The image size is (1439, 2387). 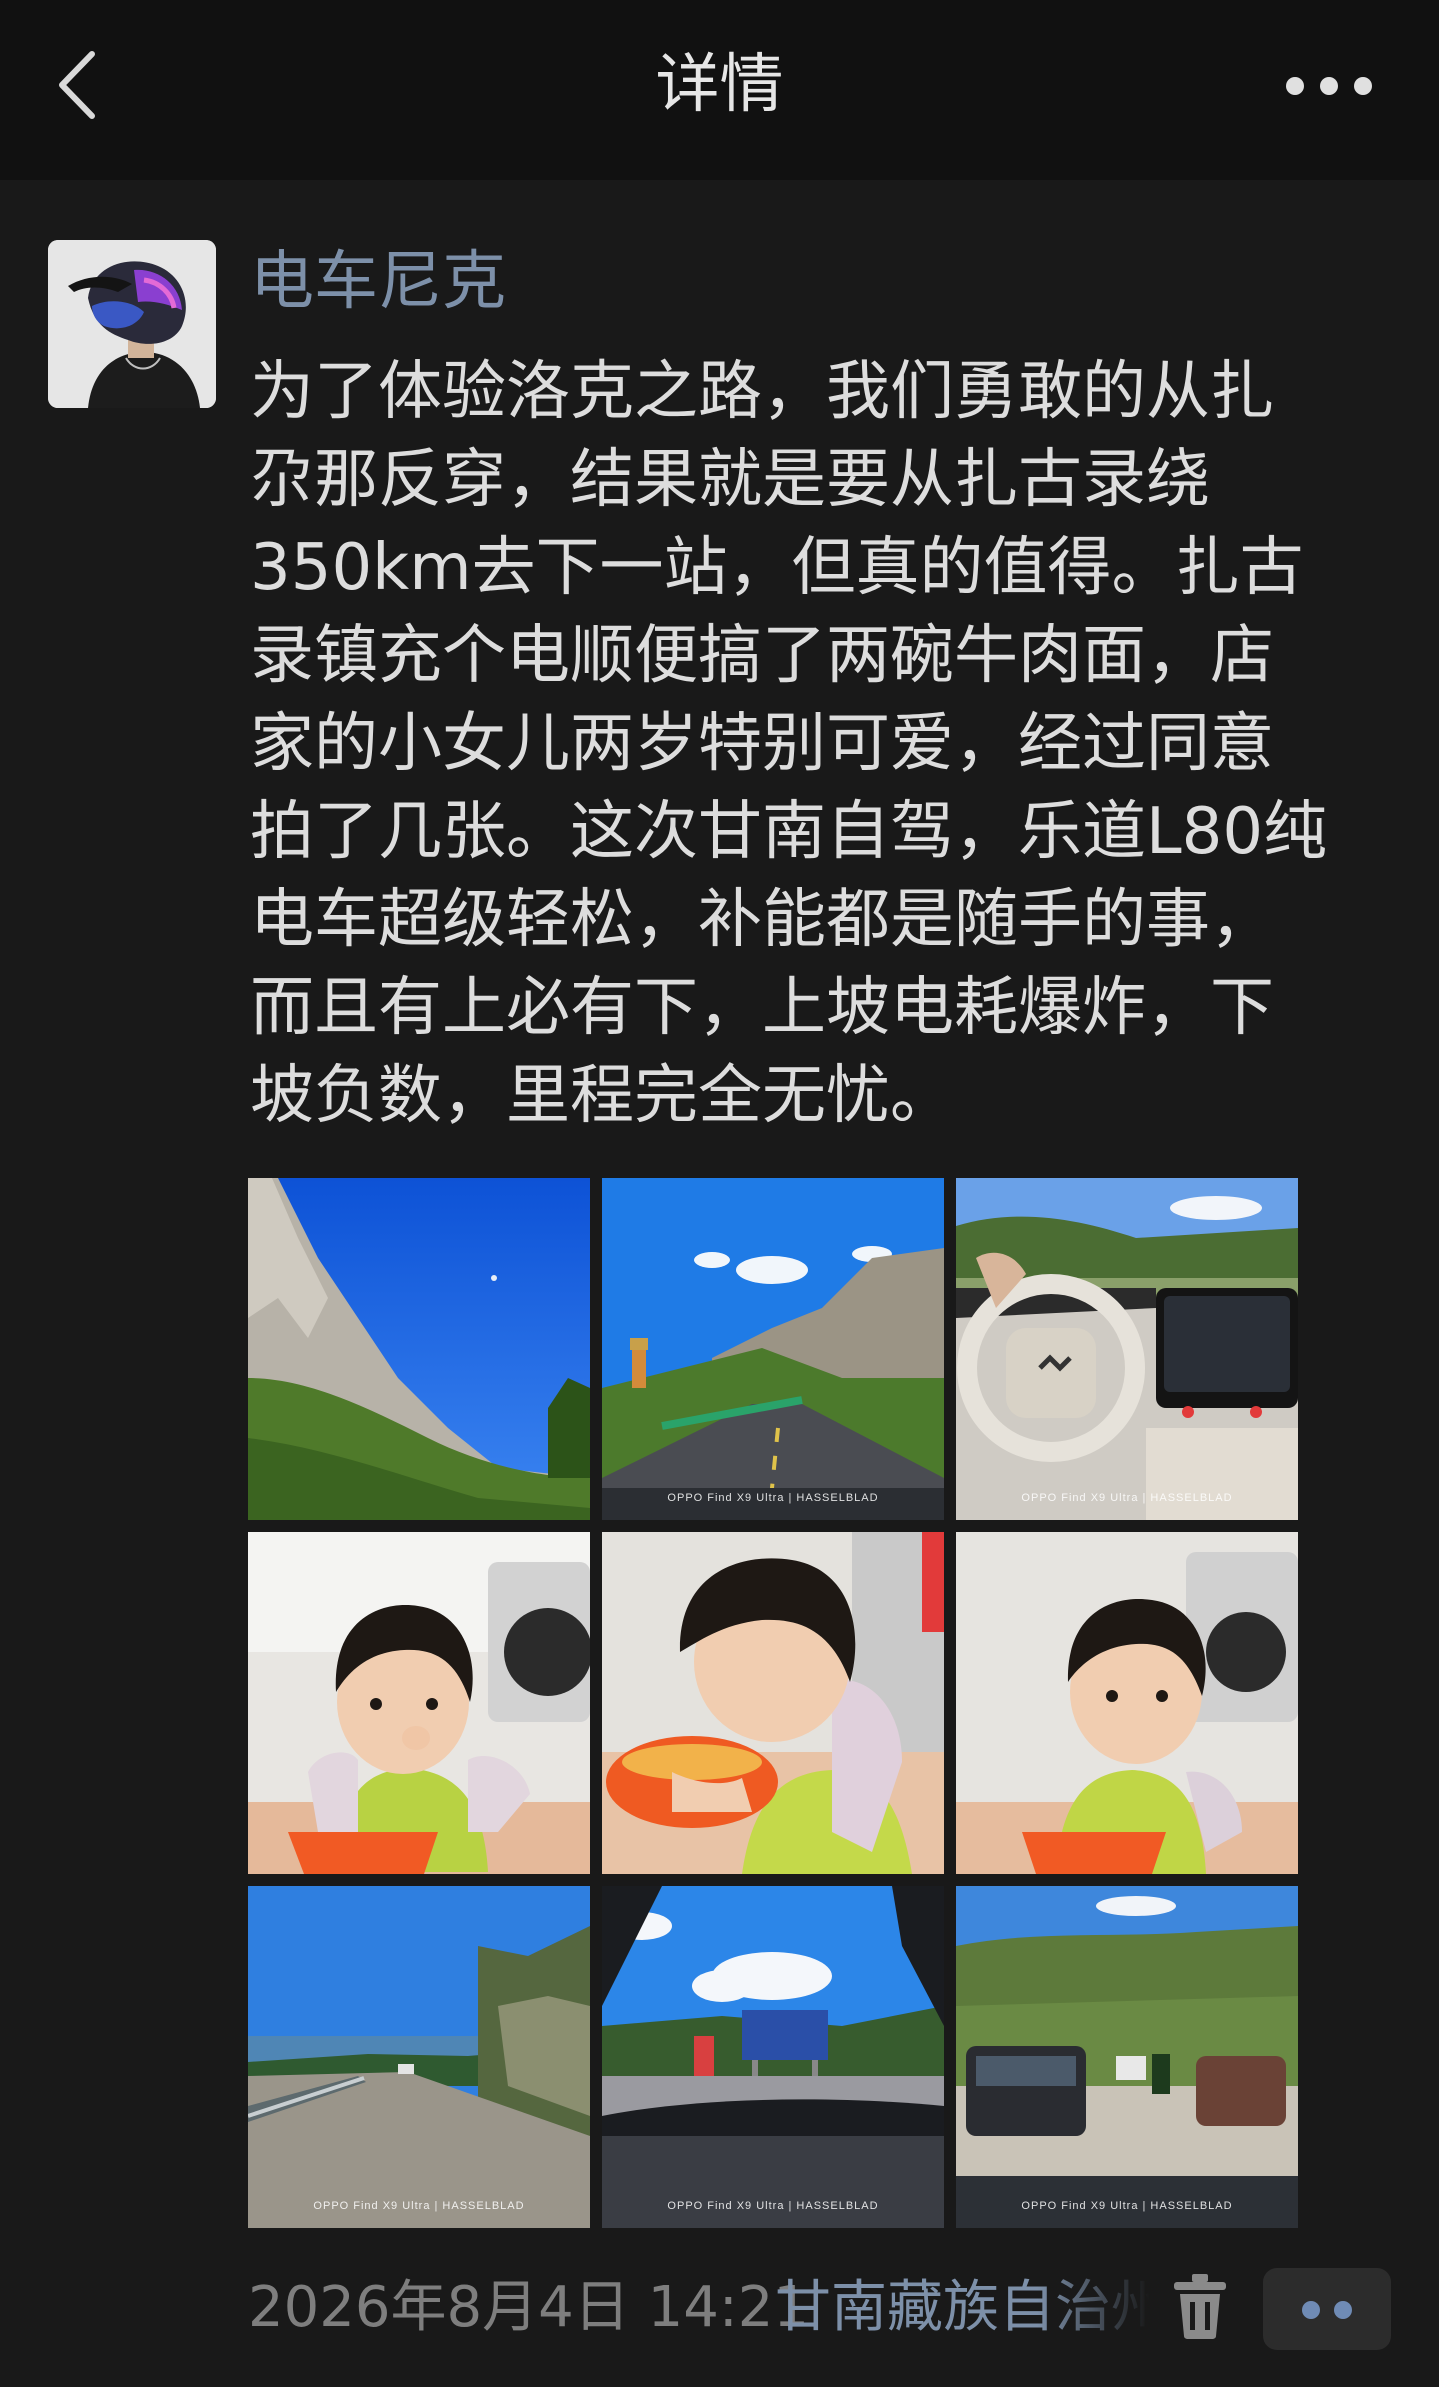 I want to click on author-name: 电车尼克, so click(x=378, y=282).